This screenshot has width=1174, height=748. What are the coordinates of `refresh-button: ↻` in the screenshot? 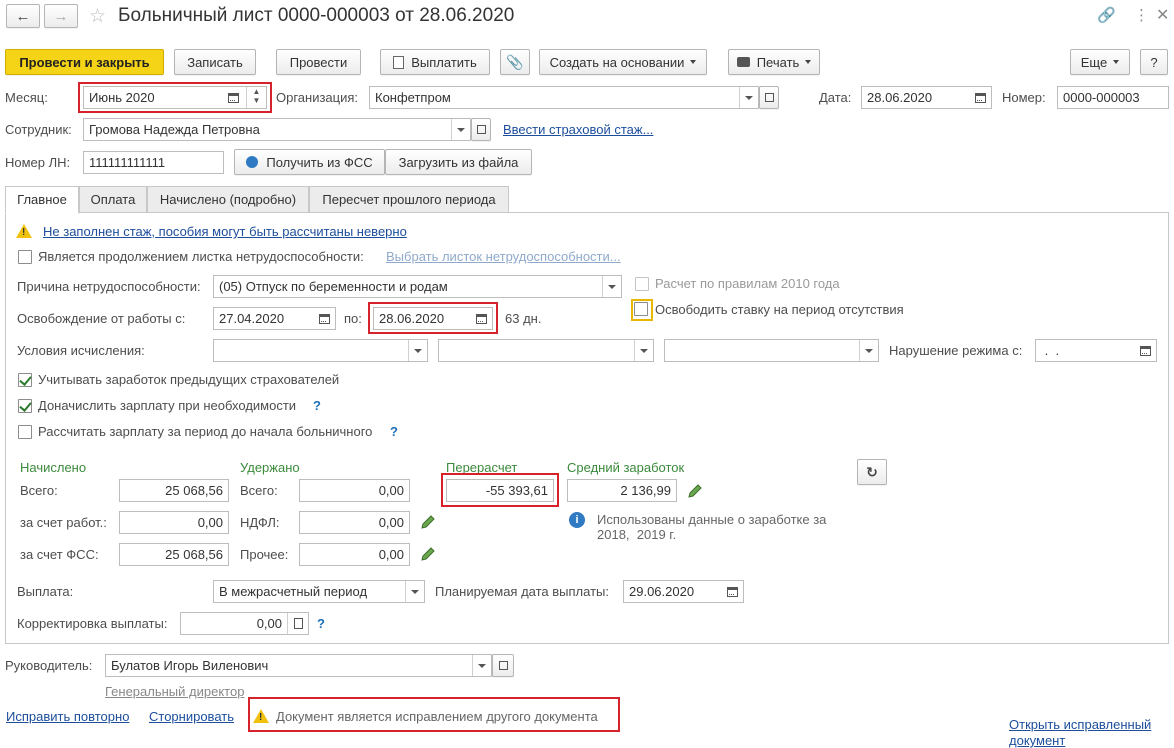 It's located at (872, 472).